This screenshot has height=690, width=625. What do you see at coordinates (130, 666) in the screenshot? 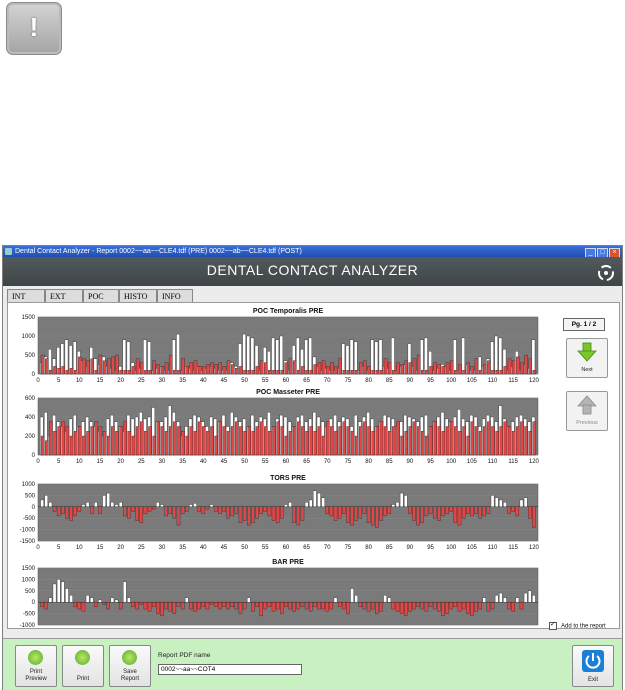
I see `save-report-button: Save Report` at bounding box center [130, 666].